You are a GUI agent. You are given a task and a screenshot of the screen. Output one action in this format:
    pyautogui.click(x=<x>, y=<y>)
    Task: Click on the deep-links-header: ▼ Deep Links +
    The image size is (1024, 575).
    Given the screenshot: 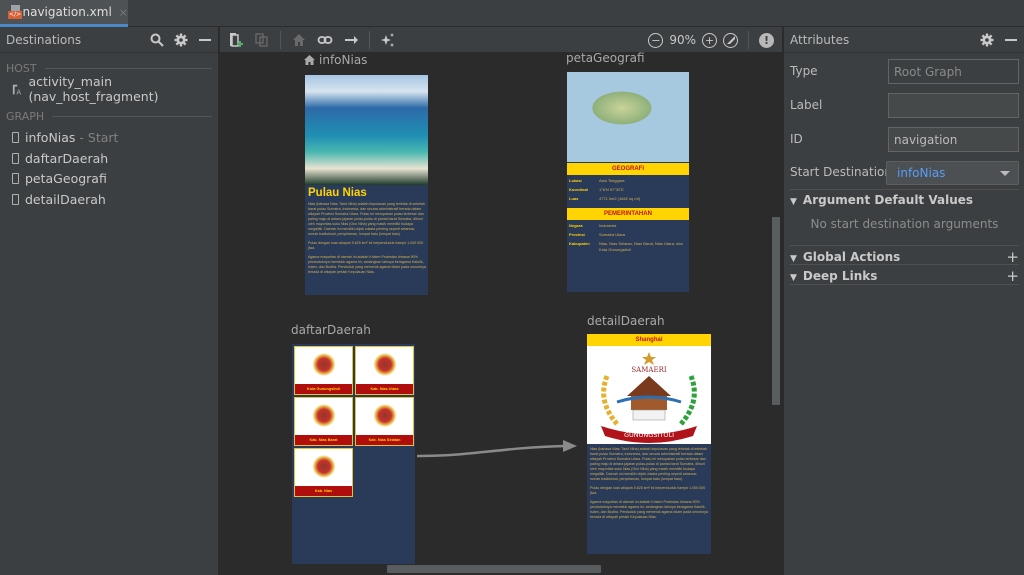 What is the action you would take?
    pyautogui.click(x=904, y=276)
    